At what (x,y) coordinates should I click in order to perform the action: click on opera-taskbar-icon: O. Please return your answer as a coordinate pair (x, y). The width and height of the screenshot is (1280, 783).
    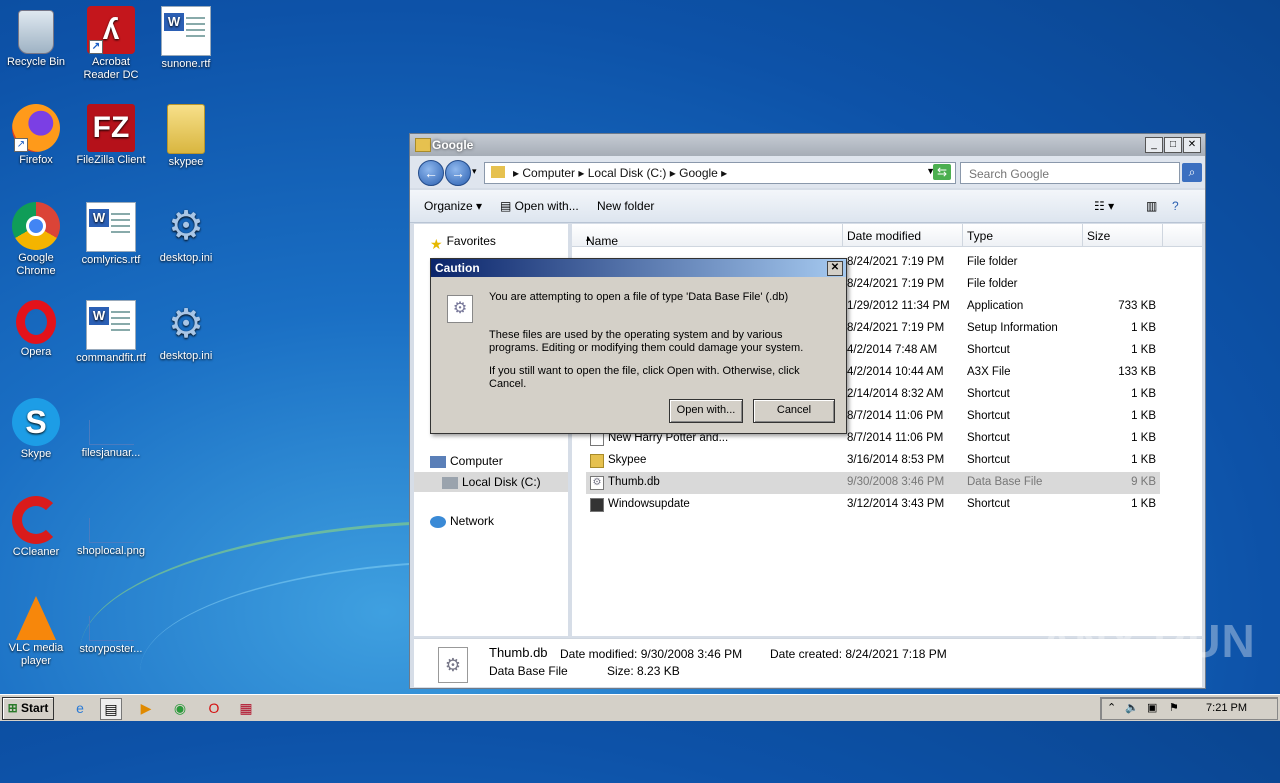
    Looking at the image, I should click on (214, 708).